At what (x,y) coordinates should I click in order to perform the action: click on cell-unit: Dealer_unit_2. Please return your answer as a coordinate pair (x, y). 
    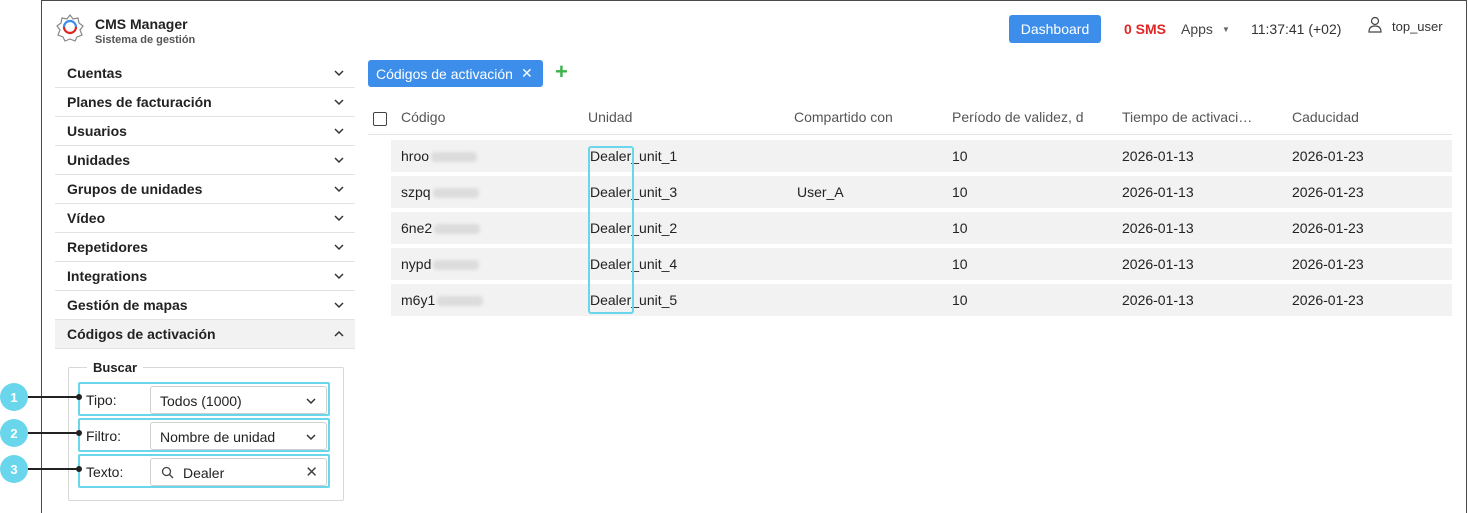
    Looking at the image, I should click on (634, 228).